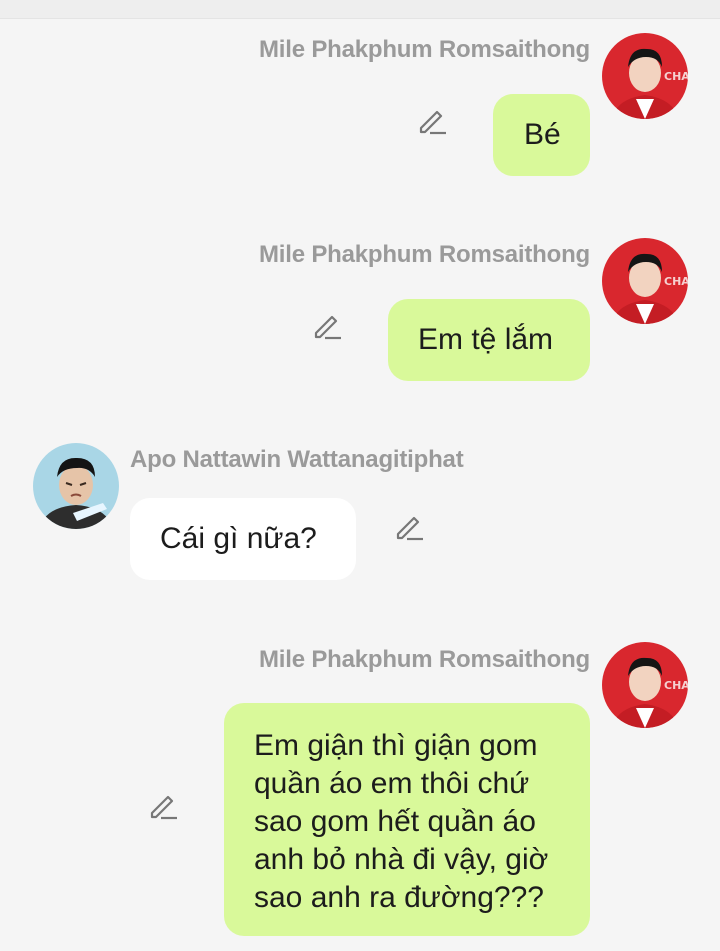 Image resolution: width=720 pixels, height=951 pixels. I want to click on message-bubble: Bé, so click(541, 135).